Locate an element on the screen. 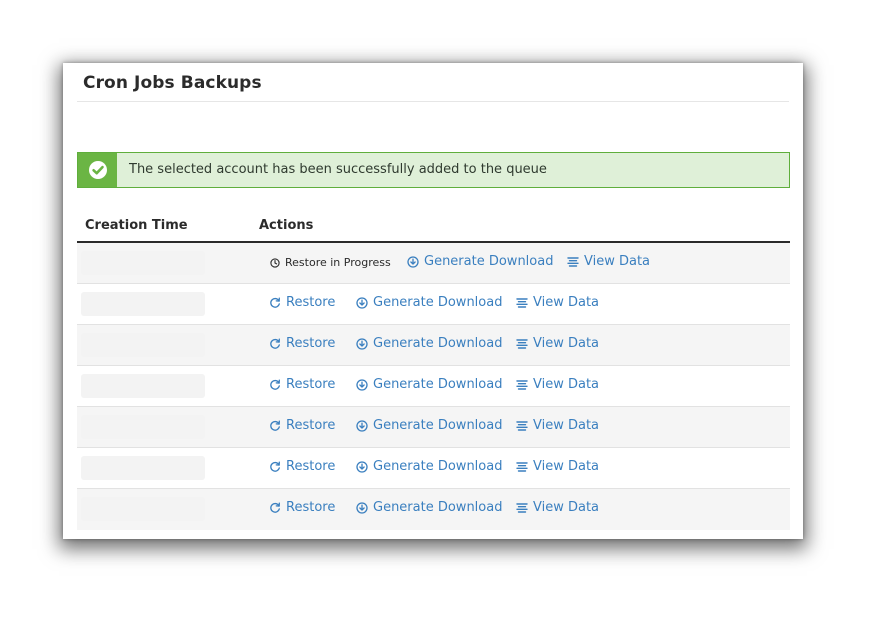  table-header: Creation Time Actions is located at coordinates (433, 228).